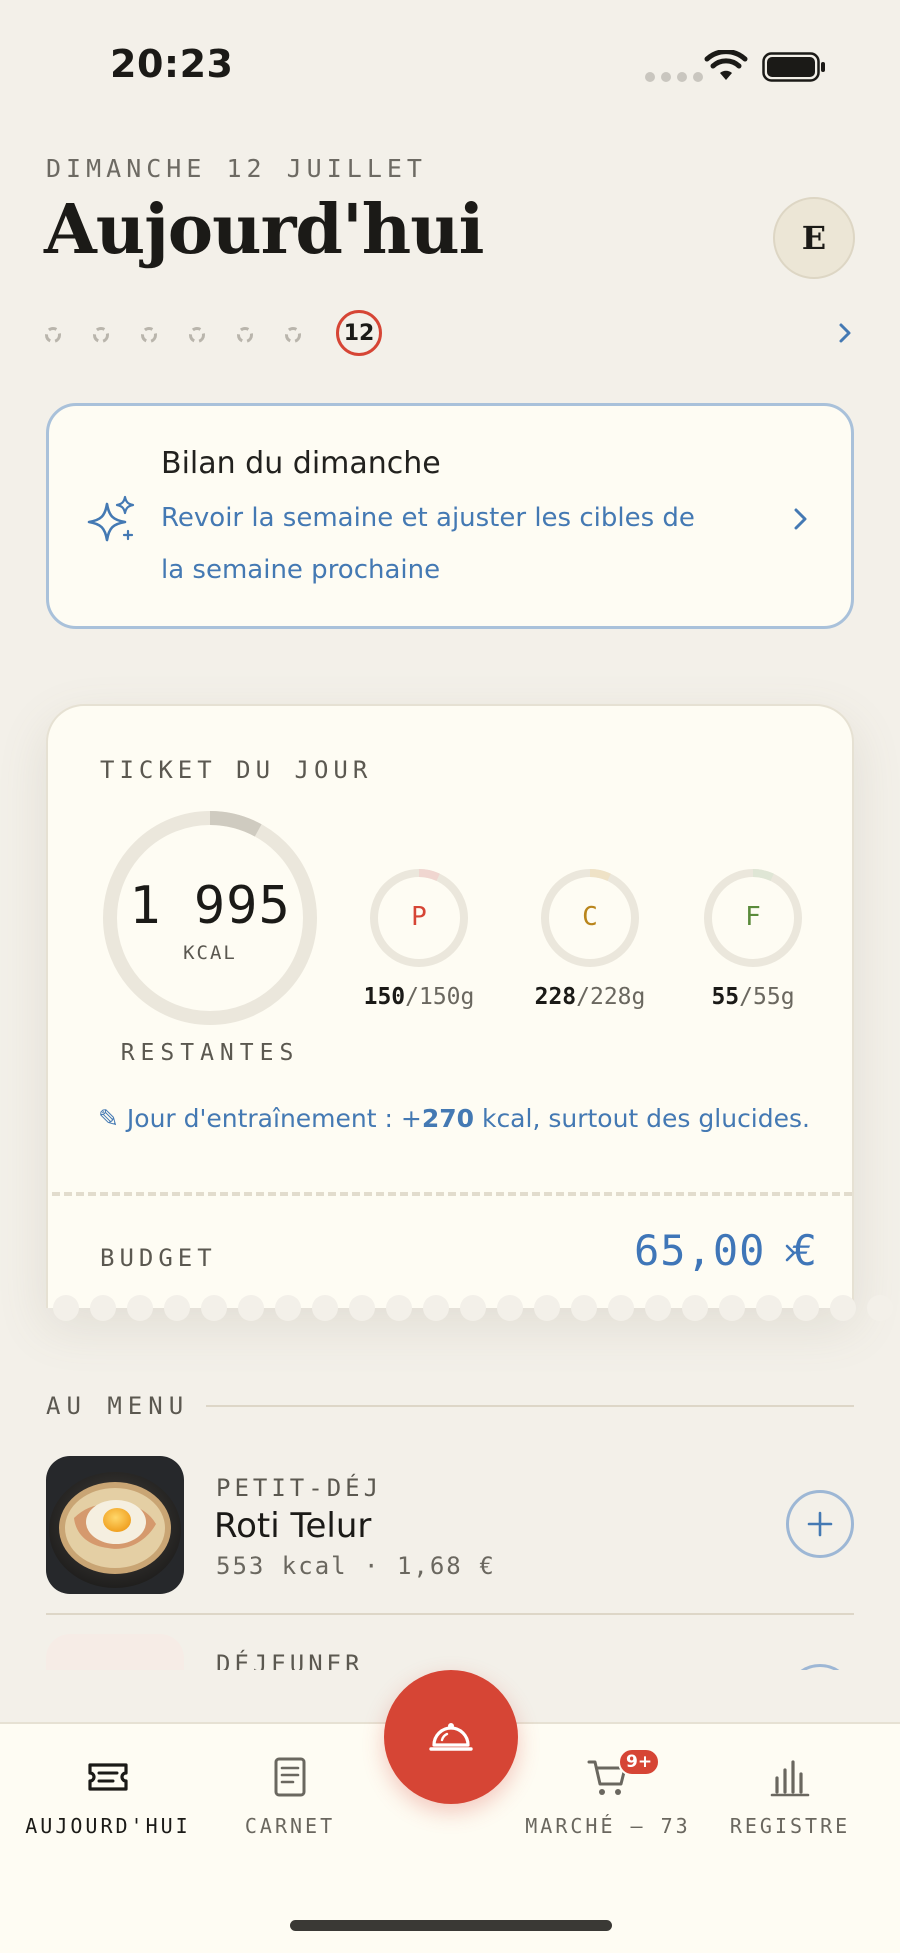 The height and width of the screenshot is (1953, 900). Describe the element at coordinates (419, 917) in the screenshot. I see `protein-letter: P` at that location.